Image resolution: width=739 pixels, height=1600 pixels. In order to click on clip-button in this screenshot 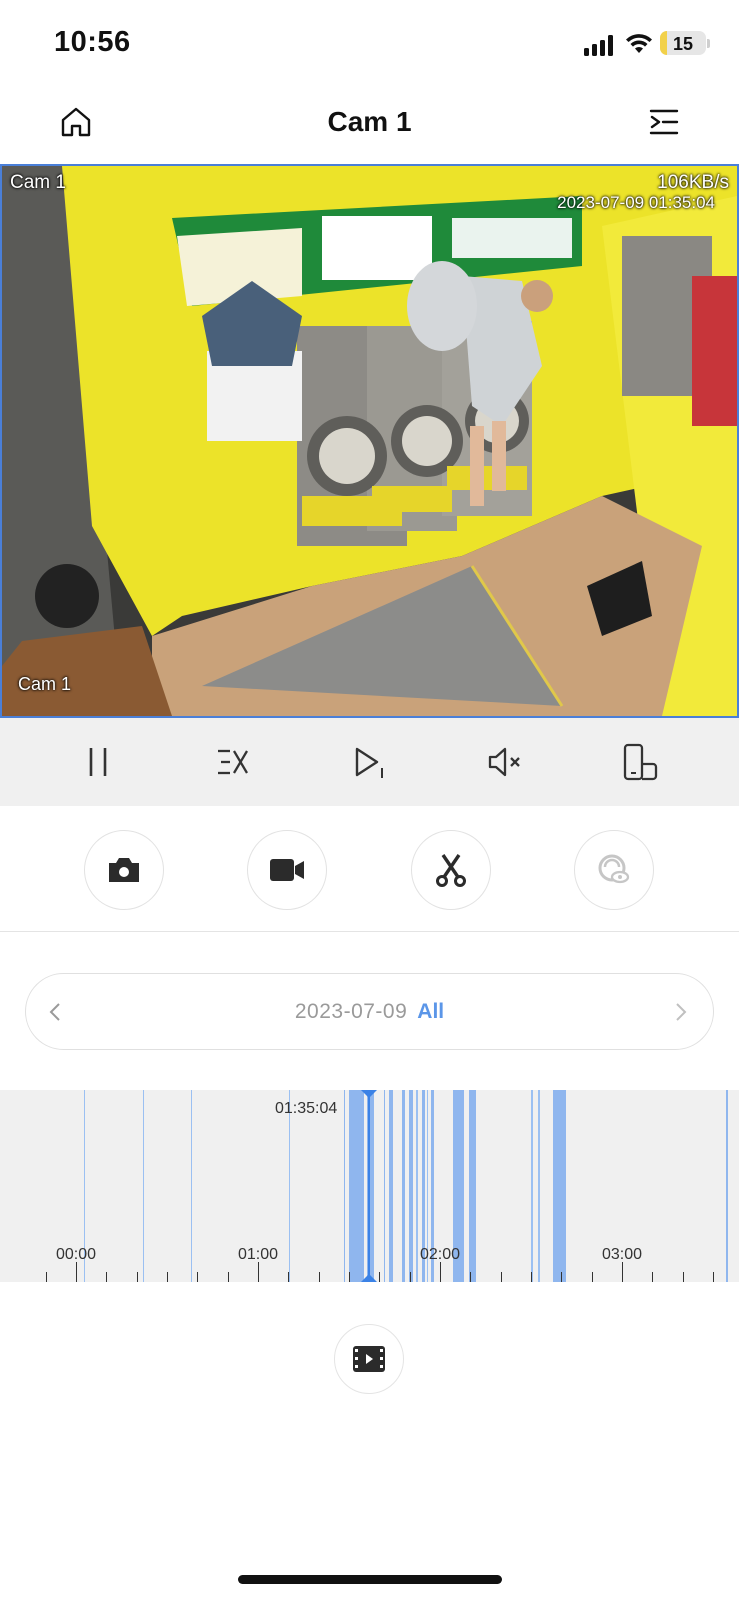, I will do `click(451, 870)`.